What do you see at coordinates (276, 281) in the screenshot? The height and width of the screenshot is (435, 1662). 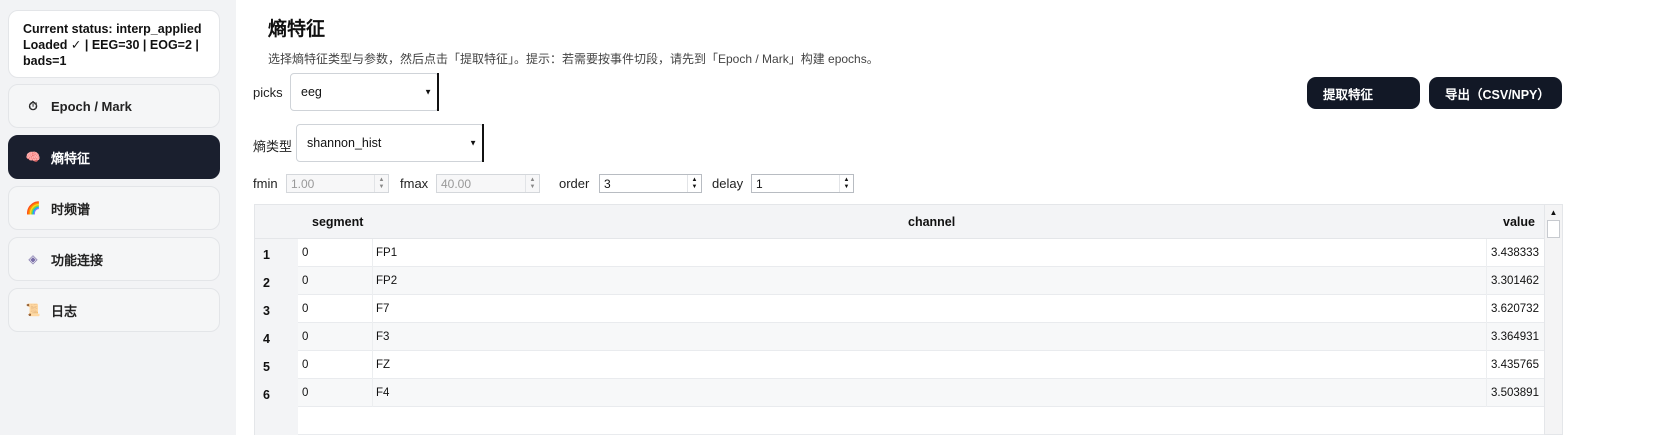 I see `row-index: 2` at bounding box center [276, 281].